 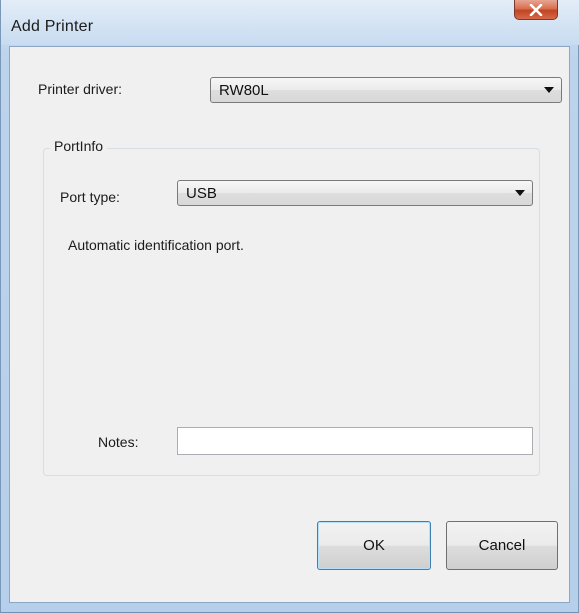 I want to click on port-info-group-title: PortInfo, so click(x=79, y=146).